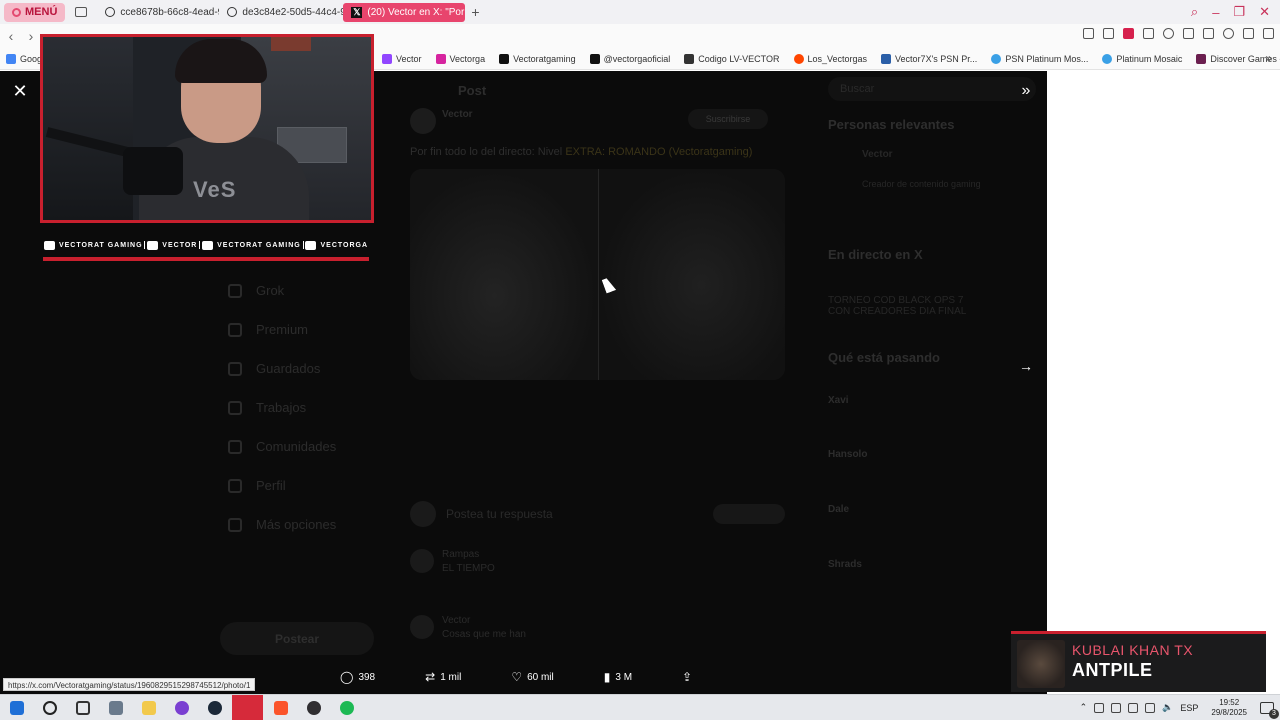 Image resolution: width=1280 pixels, height=720 pixels. Describe the element at coordinates (1228, 33) in the screenshot. I see `profile-icon` at that location.